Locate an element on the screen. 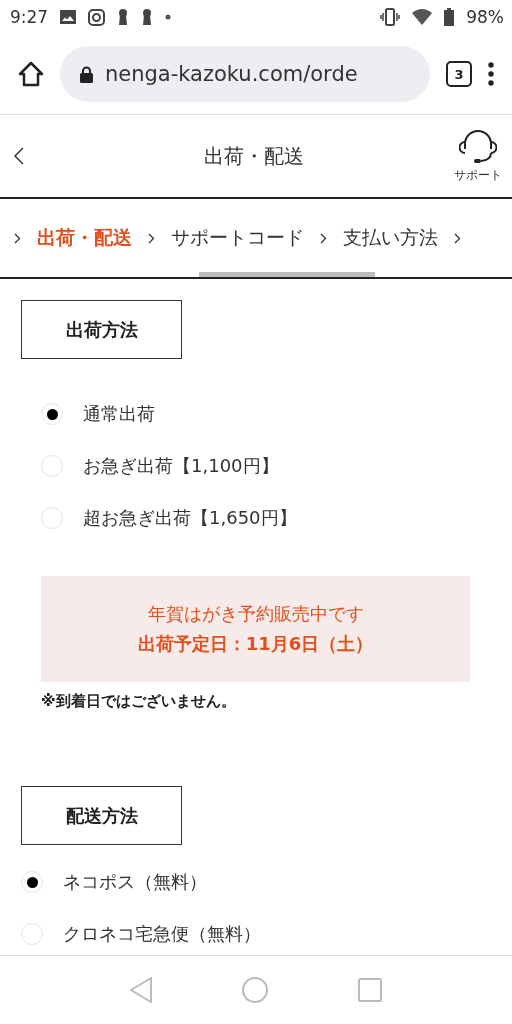  note-text: ※到着日ではございません。 is located at coordinates (139, 701).